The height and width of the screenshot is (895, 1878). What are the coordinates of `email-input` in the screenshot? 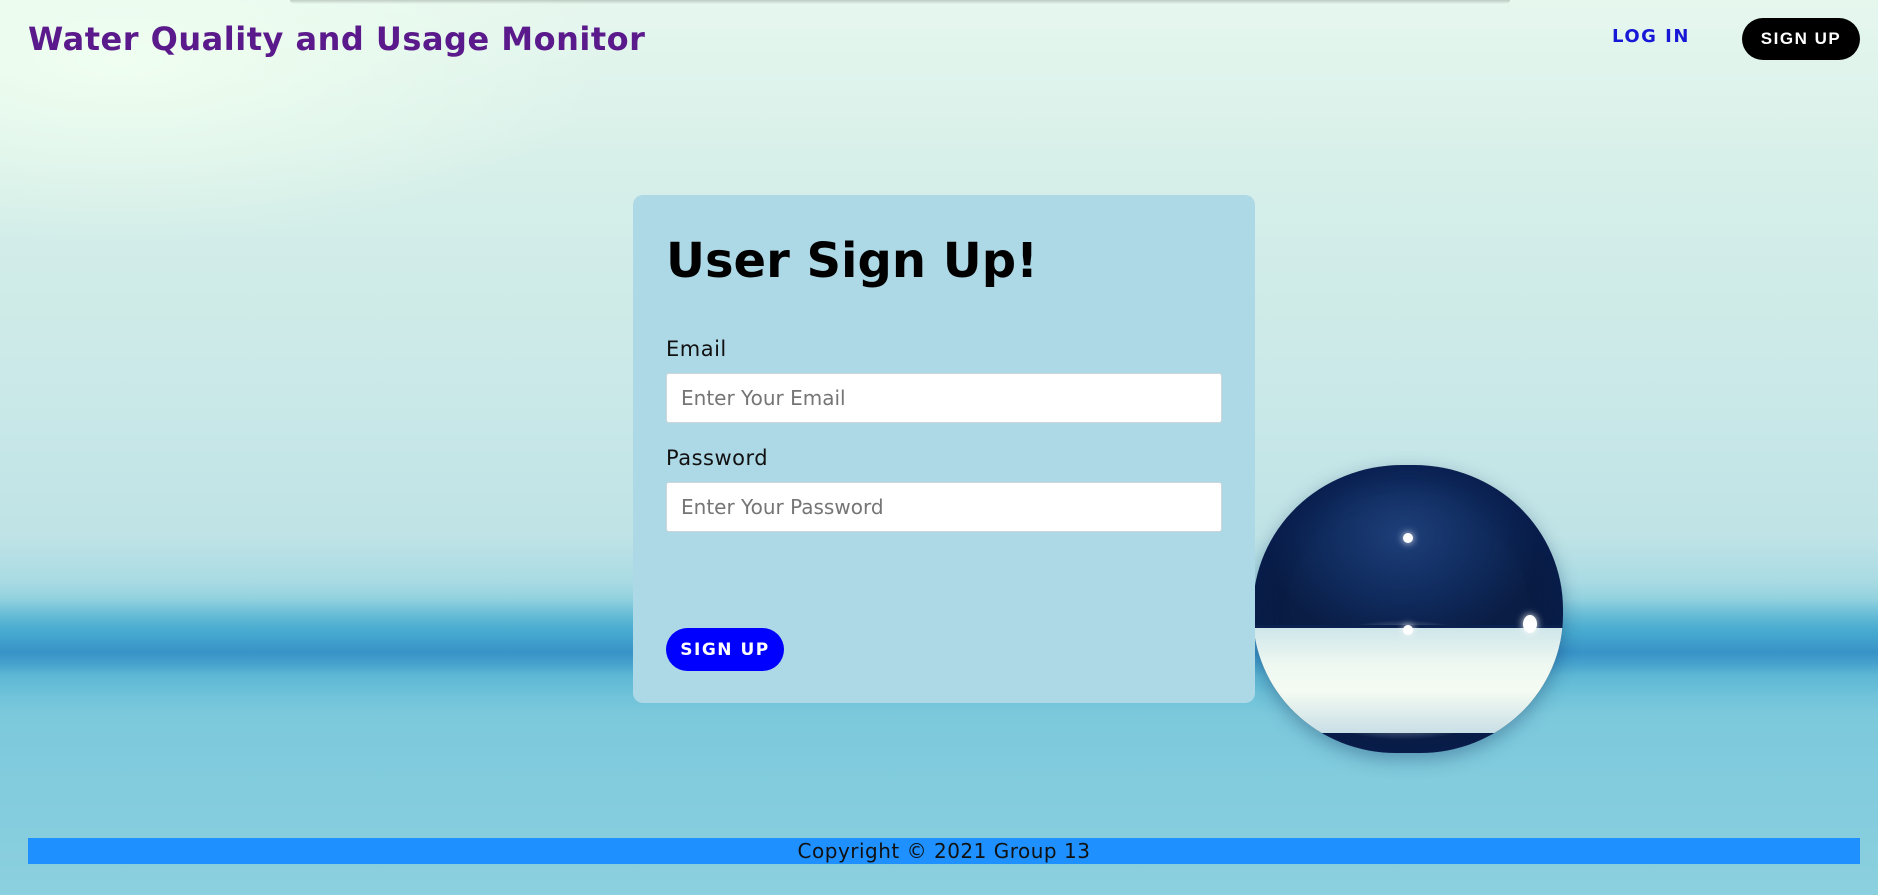 It's located at (944, 398).